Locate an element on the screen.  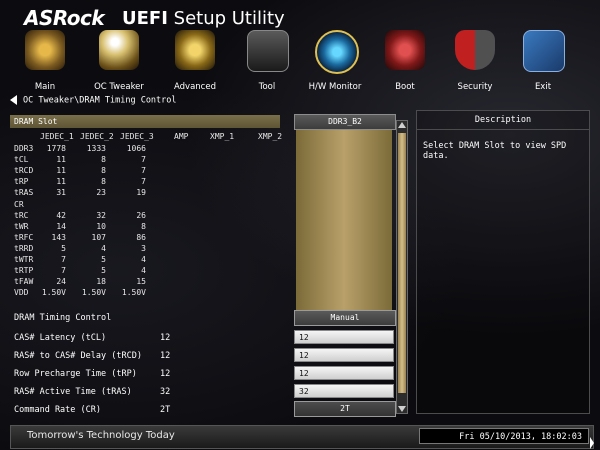
spd-cell: 1066 is located at coordinates (136, 148).